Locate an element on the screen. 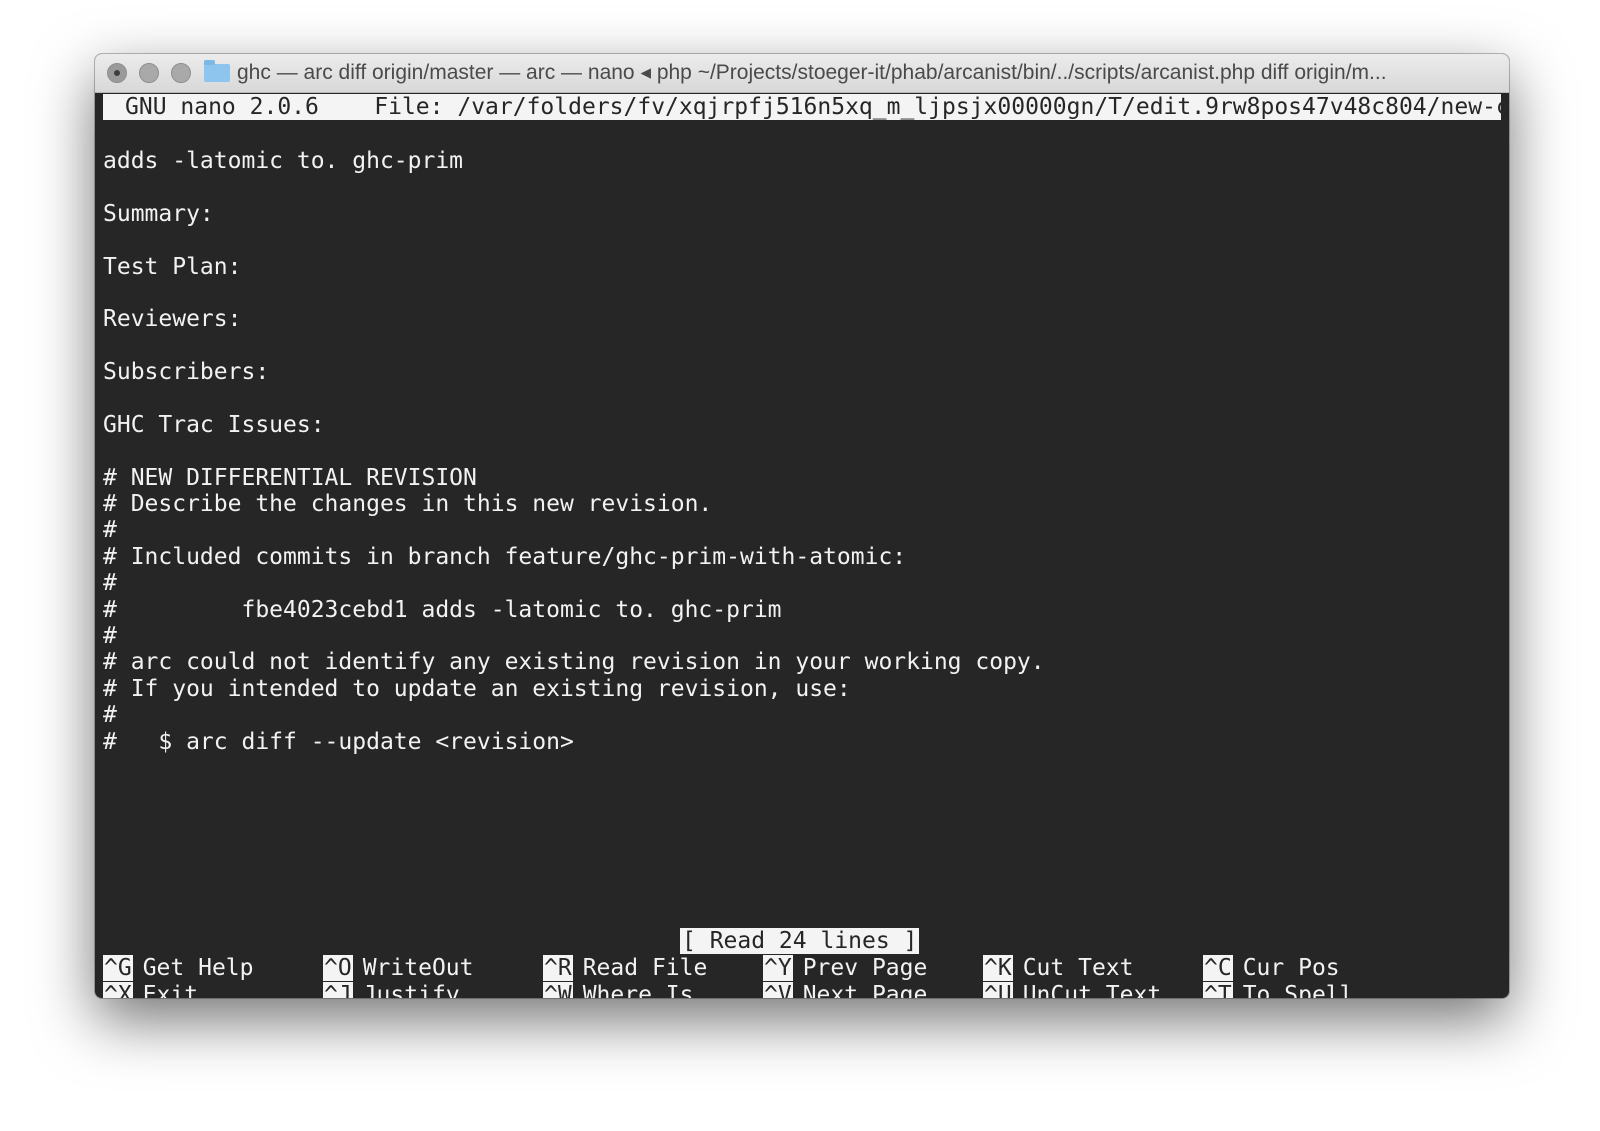 The height and width of the screenshot is (1131, 1600). shortcut-key: ^J is located at coordinates (338, 990).